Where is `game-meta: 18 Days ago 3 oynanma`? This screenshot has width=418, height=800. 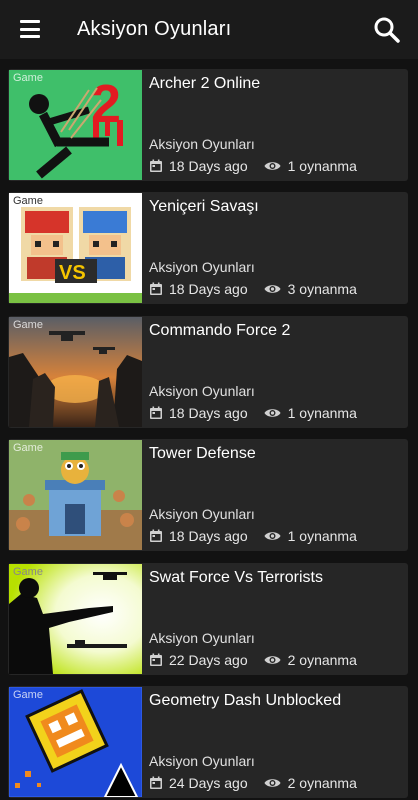
game-meta: 18 Days ago 3 oynanma is located at coordinates (253, 289).